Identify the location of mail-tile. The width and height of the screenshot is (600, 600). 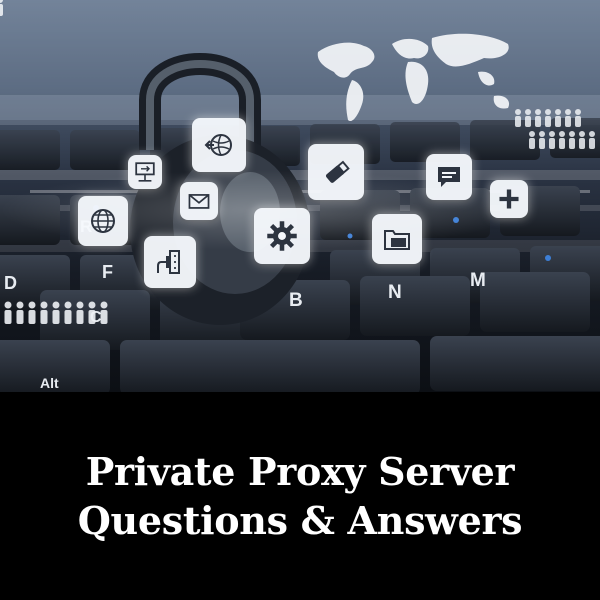
(199, 201).